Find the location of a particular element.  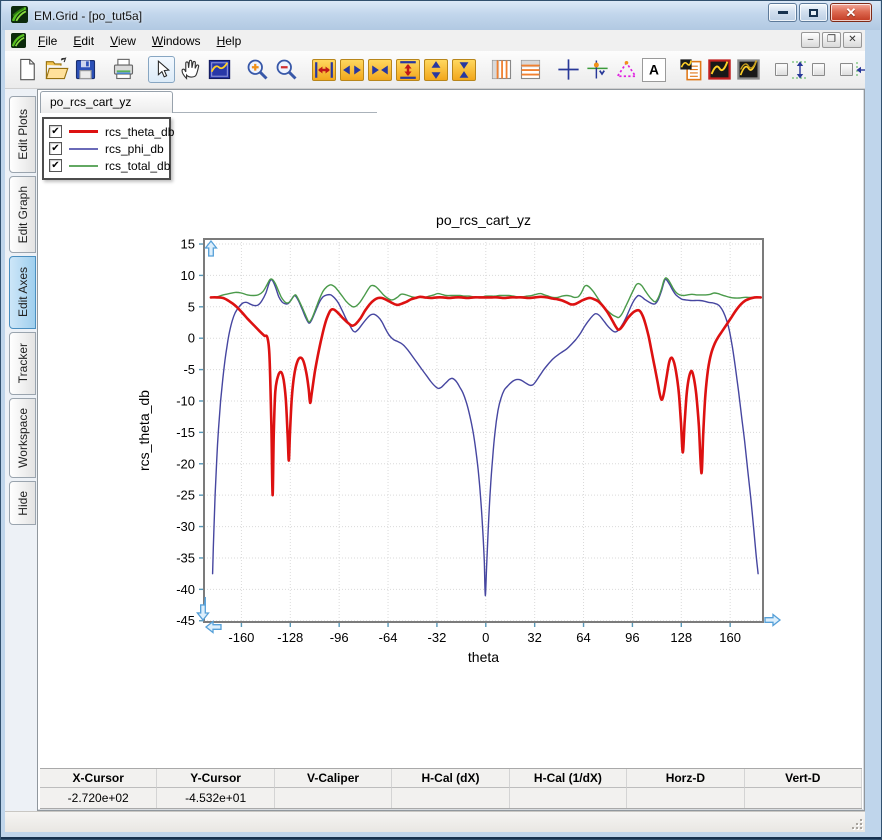

align-v-group-checkbox-right is located at coordinates (818, 69).